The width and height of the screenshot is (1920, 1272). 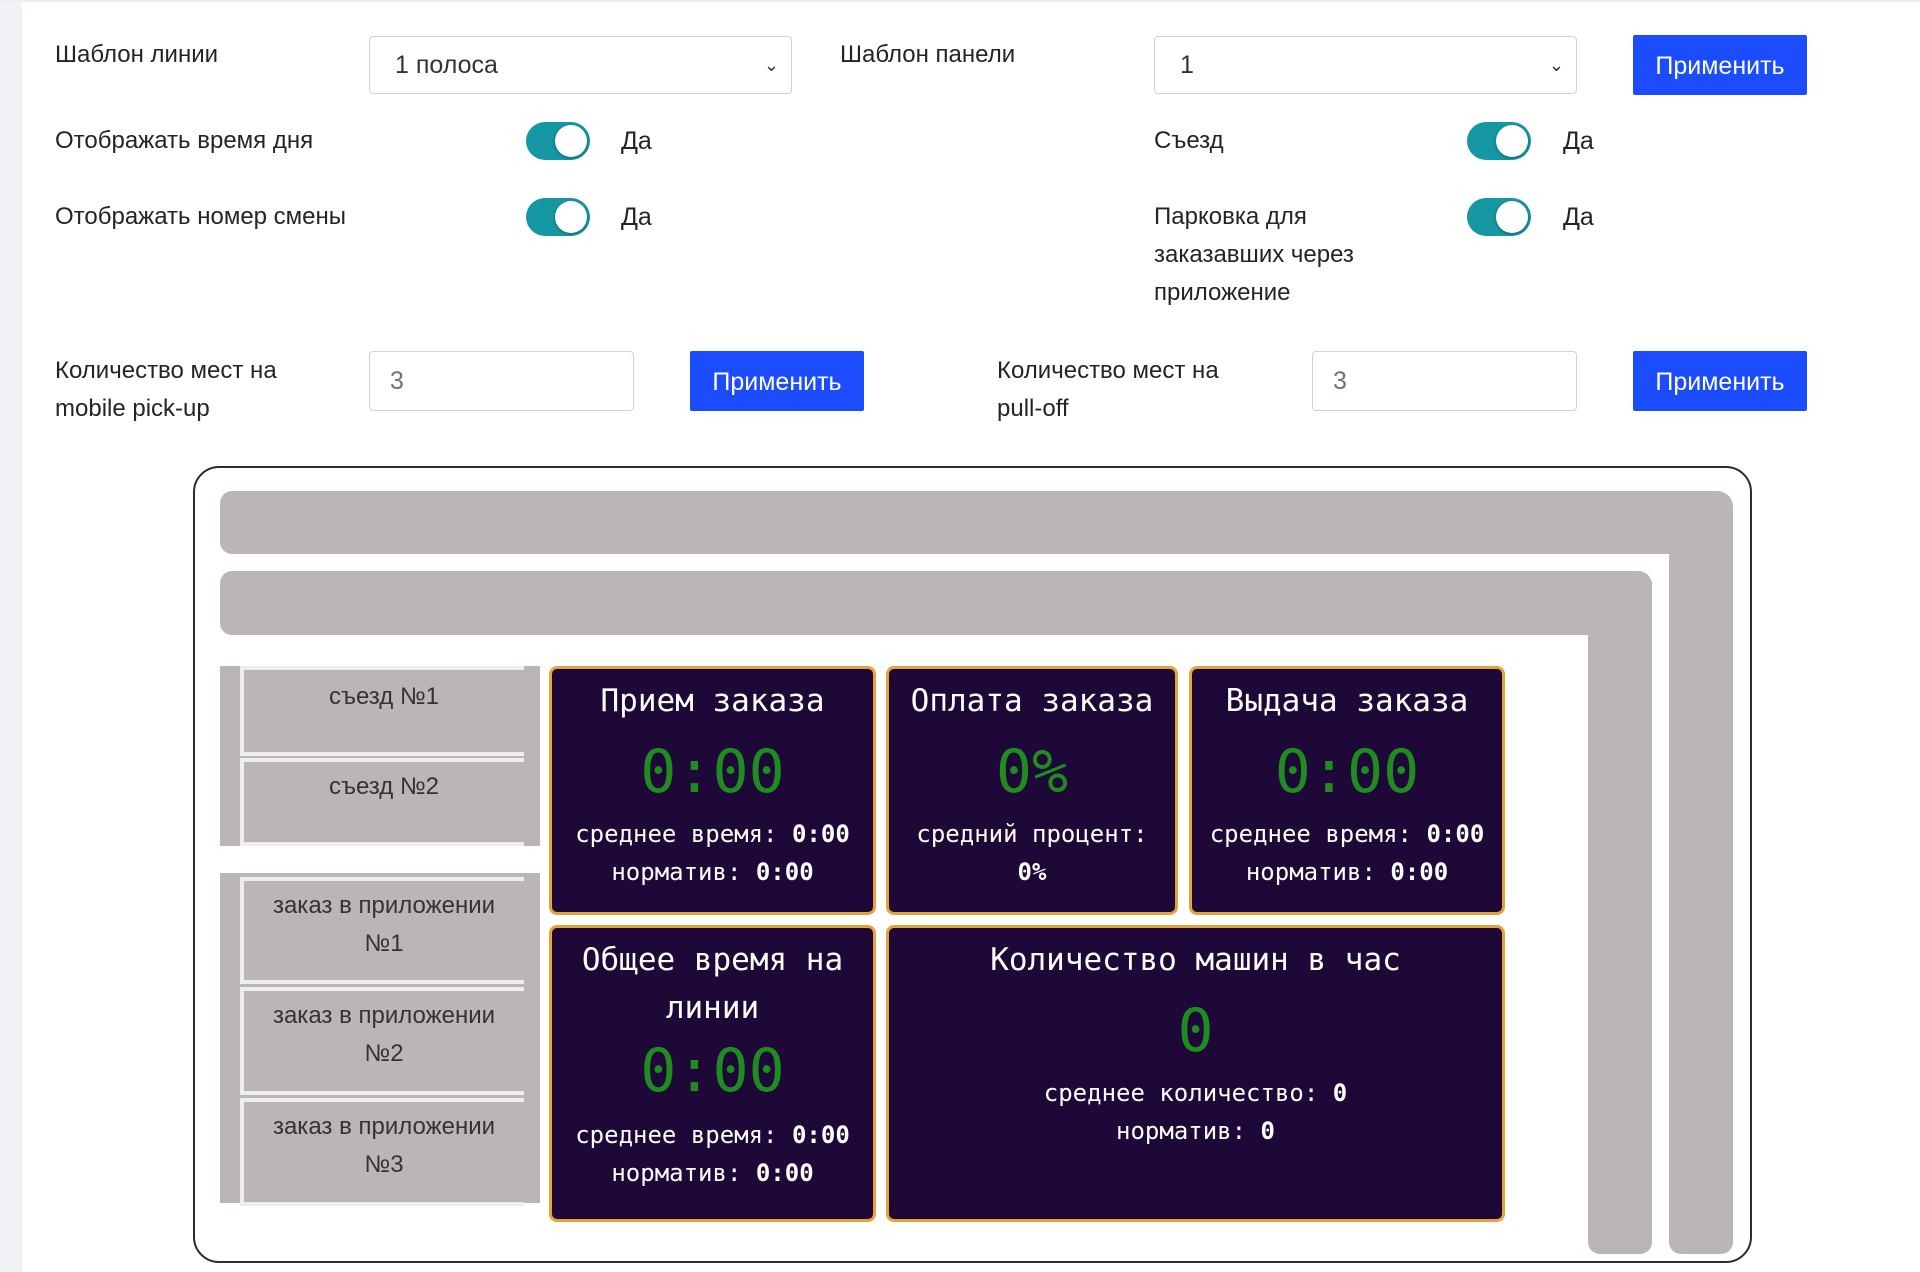 I want to click on cars-per-hour-title: Количество машин в час, so click(x=1195, y=960).